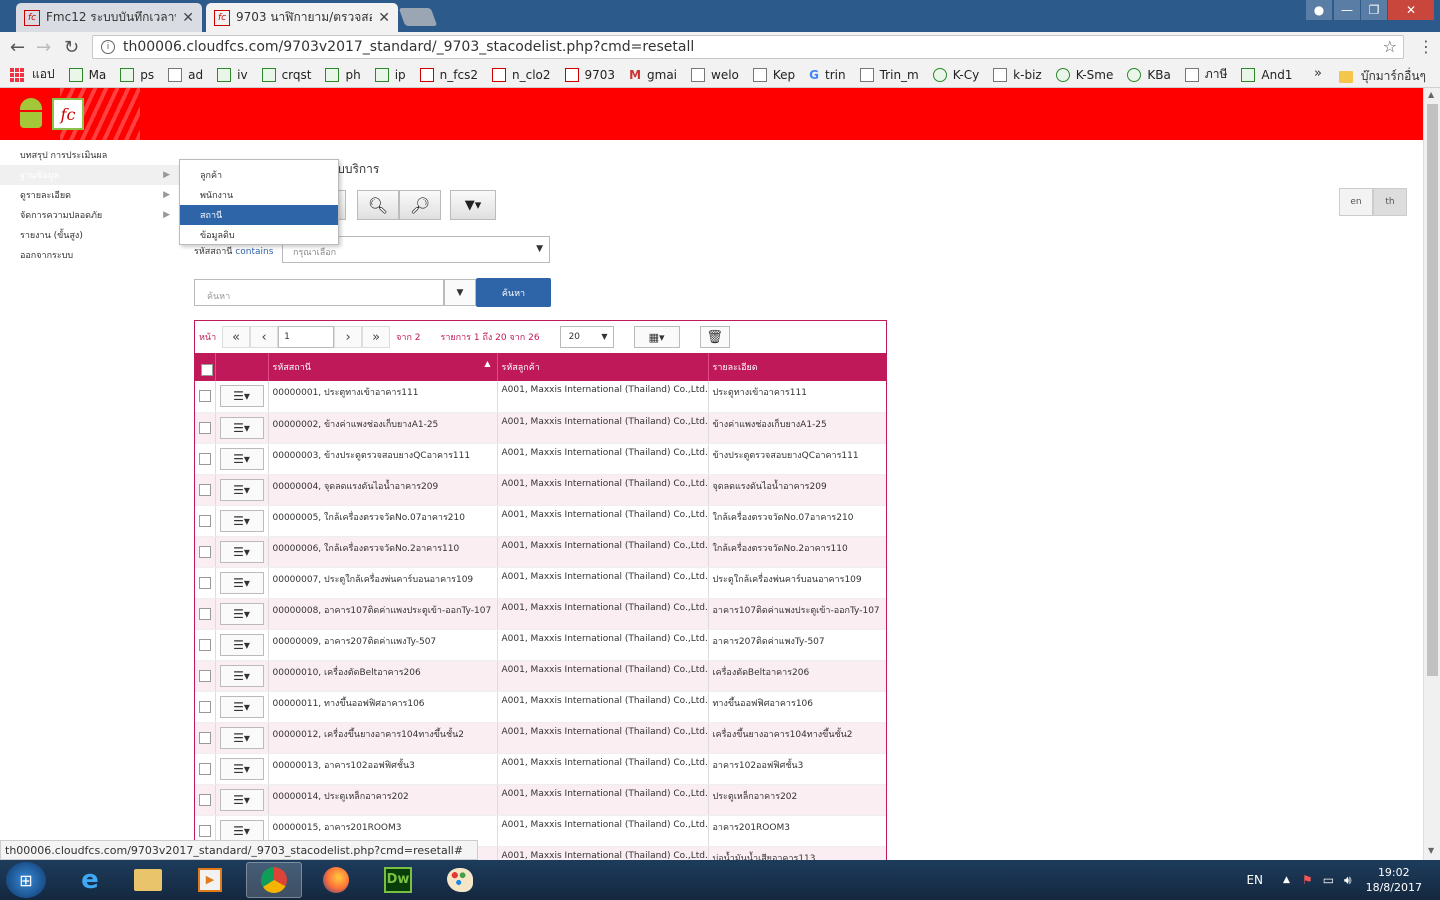  Describe the element at coordinates (259, 175) in the screenshot. I see `submenu-item-customer: ลูกค้า` at that location.